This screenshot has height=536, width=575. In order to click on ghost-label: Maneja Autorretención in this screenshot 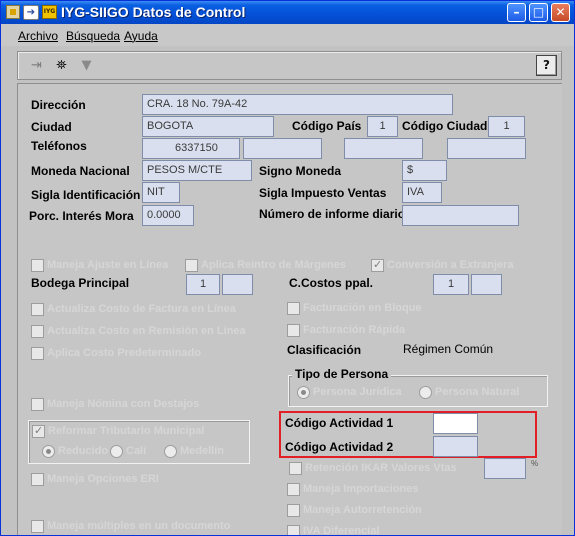, I will do `click(362, 510)`.